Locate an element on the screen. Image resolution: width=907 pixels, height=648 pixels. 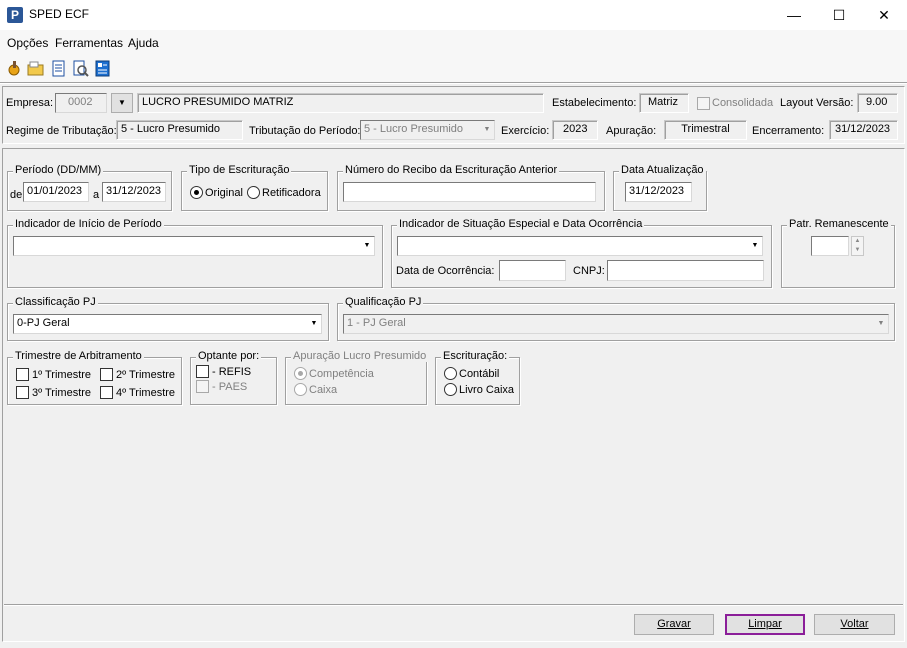
spin-down-icon: ▼ is located at coordinates (857, 250).